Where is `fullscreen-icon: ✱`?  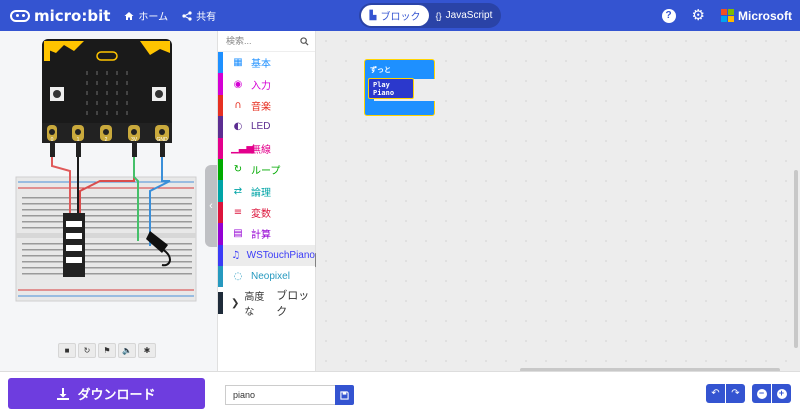
fullscreen-icon: ✱ is located at coordinates (147, 350).